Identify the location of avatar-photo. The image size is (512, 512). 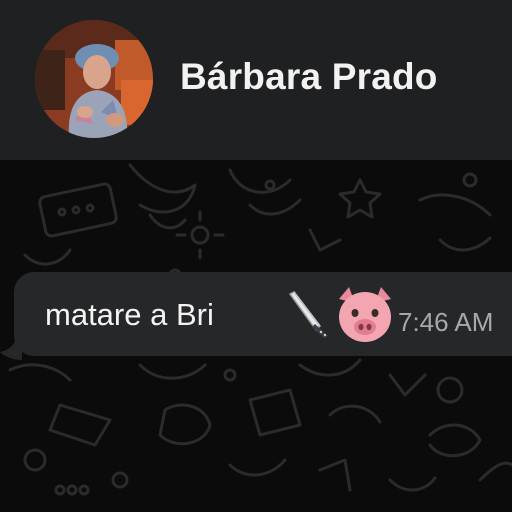
(94, 79).